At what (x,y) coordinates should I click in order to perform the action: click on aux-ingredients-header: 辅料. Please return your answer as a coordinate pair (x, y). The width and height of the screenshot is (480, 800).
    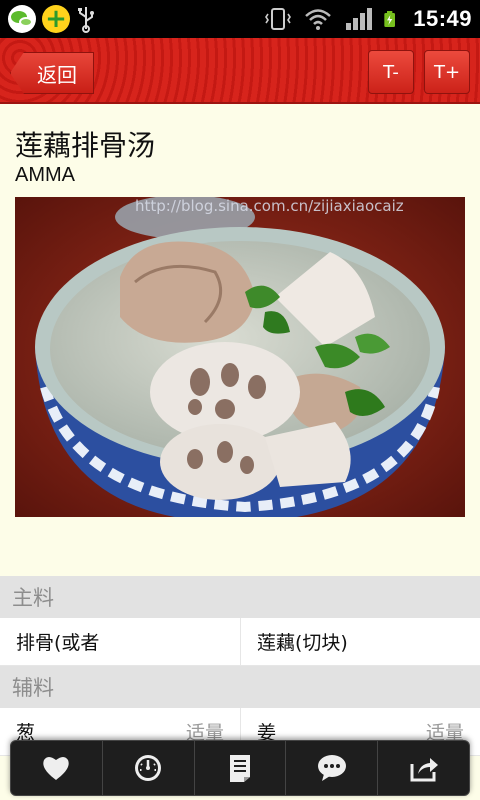
    Looking at the image, I should click on (240, 687).